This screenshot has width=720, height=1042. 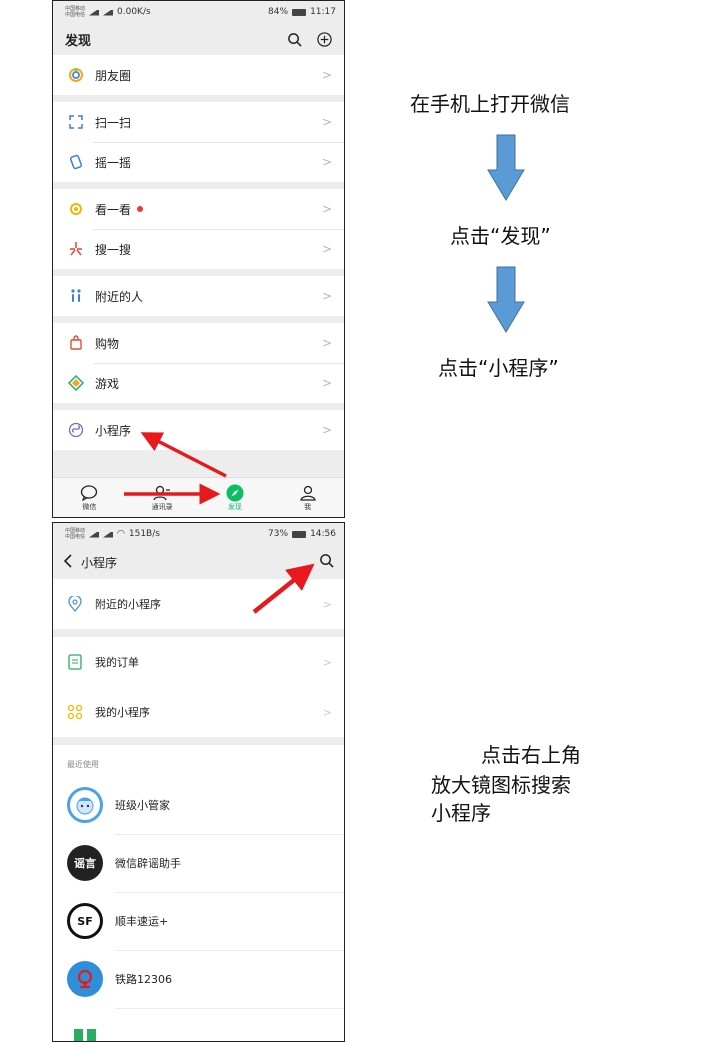 I want to click on clock: 11:17, so click(x=323, y=12).